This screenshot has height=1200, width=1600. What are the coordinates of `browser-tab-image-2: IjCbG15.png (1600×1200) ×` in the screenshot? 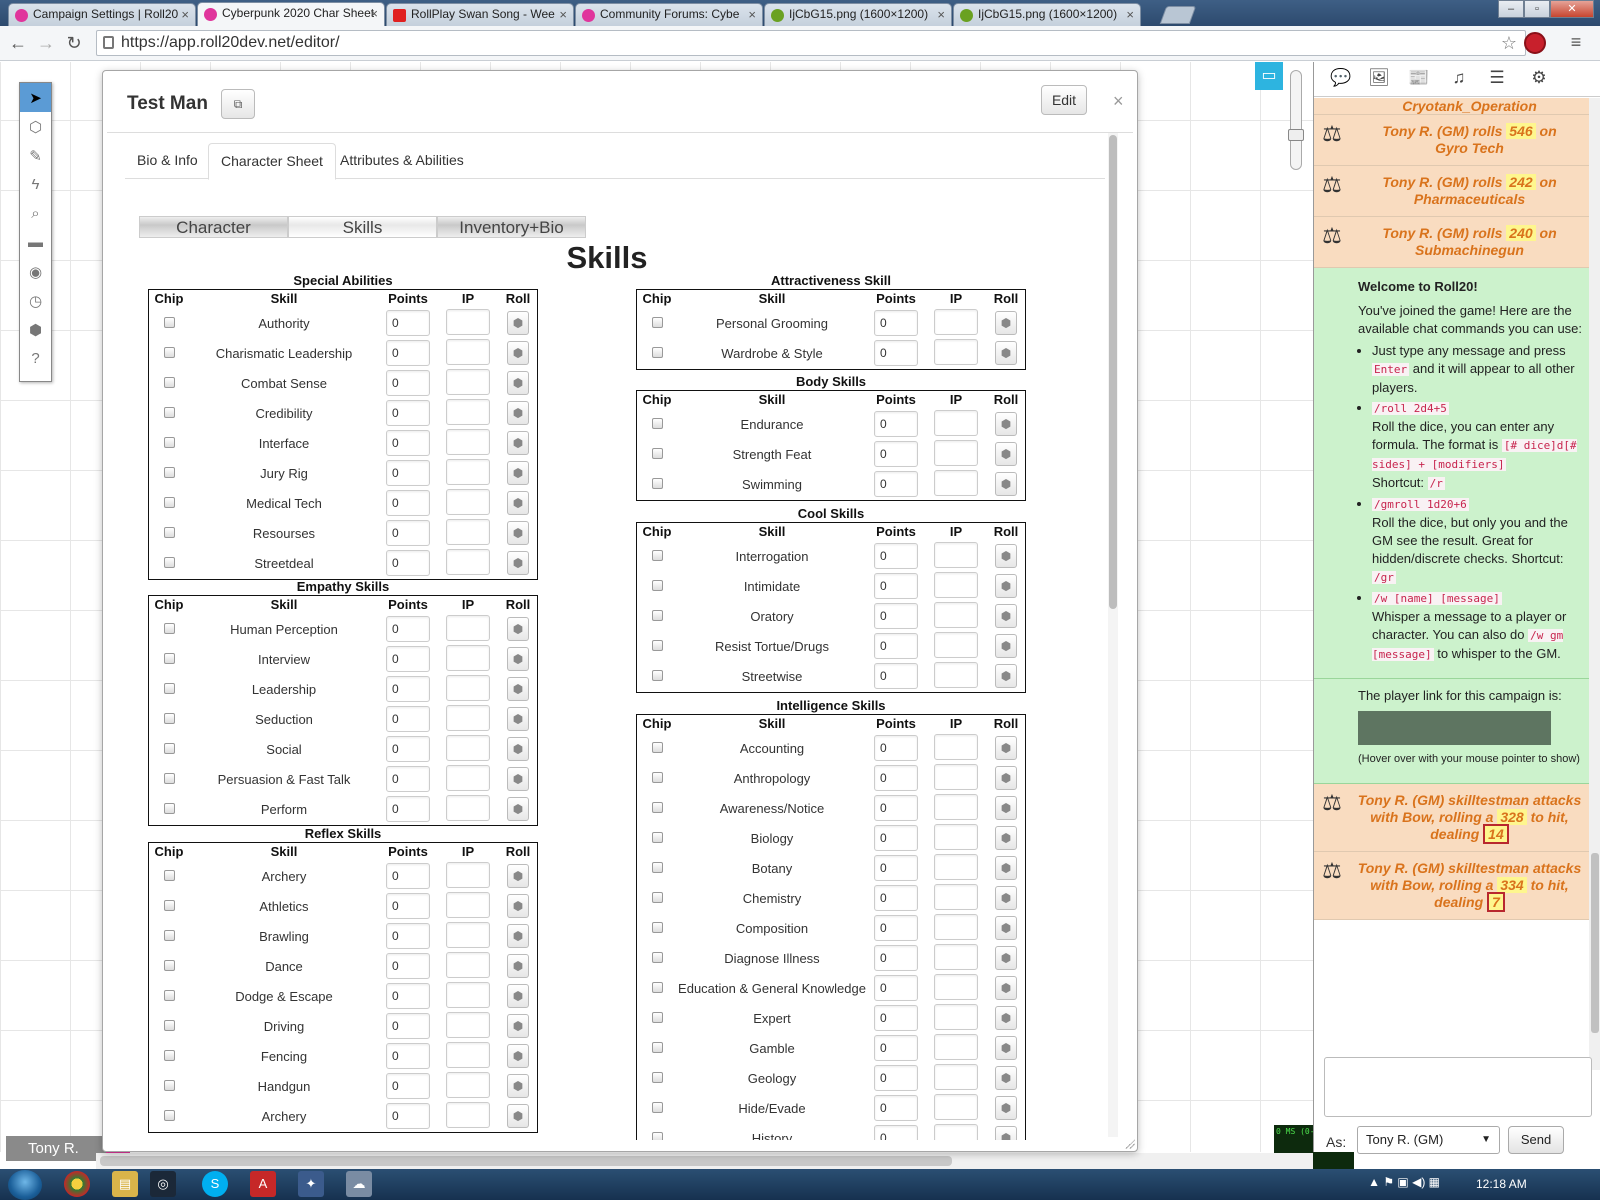 It's located at (1047, 14).